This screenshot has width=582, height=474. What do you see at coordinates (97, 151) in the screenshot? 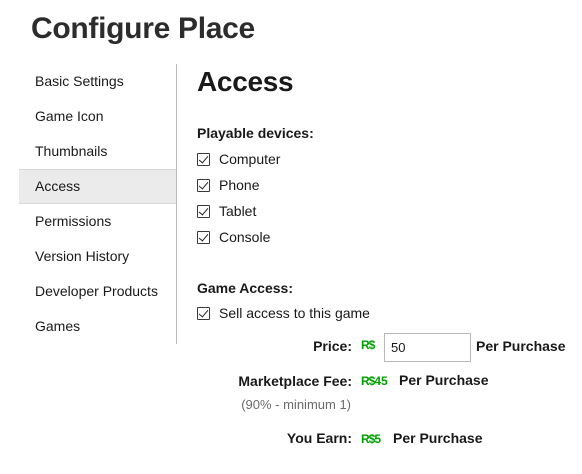
I see `sidebar-item-thumbnails: Thumbnails` at bounding box center [97, 151].